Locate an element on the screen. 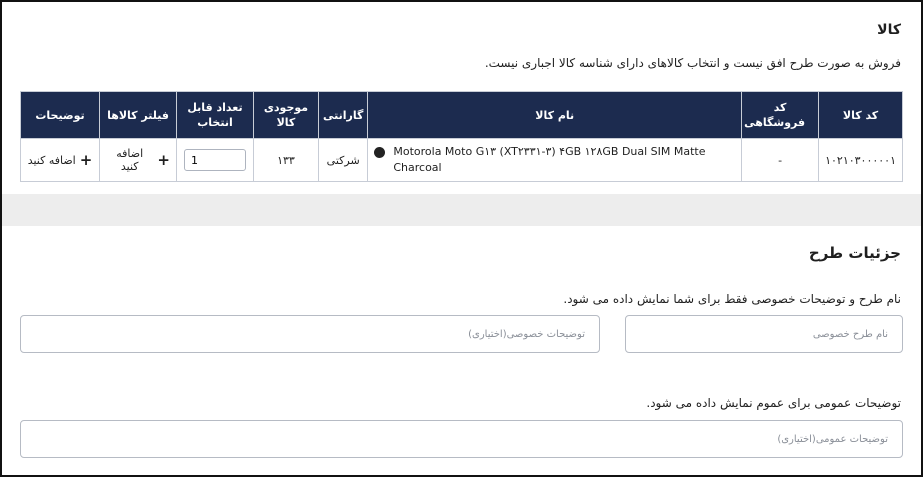  private-description-field is located at coordinates (310, 334).